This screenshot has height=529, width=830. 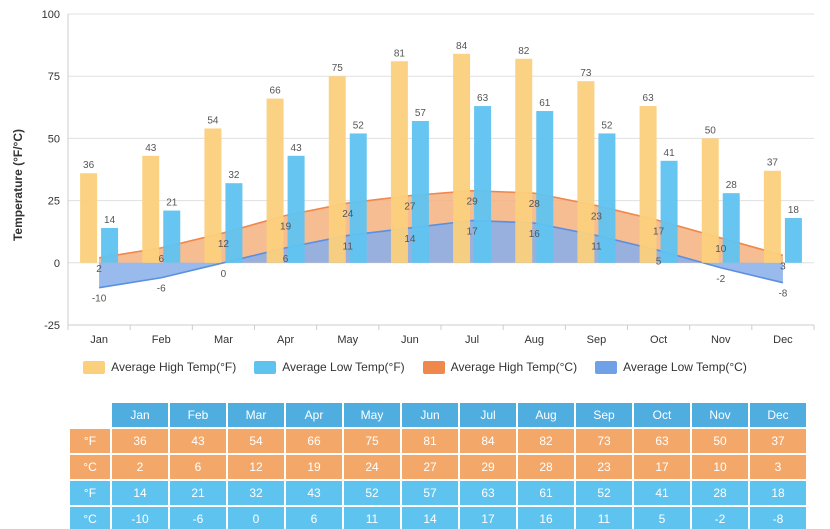 What do you see at coordinates (430, 441) in the screenshot?
I see `table-data-cell: 81` at bounding box center [430, 441].